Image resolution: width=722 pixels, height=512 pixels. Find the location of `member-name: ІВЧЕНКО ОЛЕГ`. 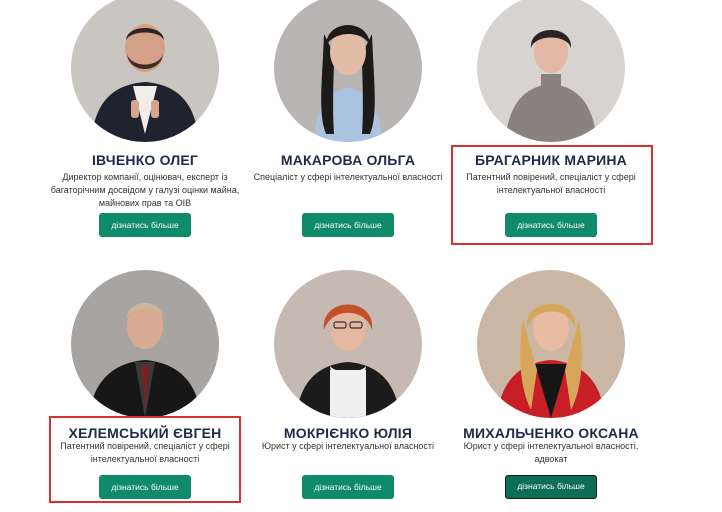

member-name: ІВЧЕНКО ОЛЕГ is located at coordinates (145, 160).